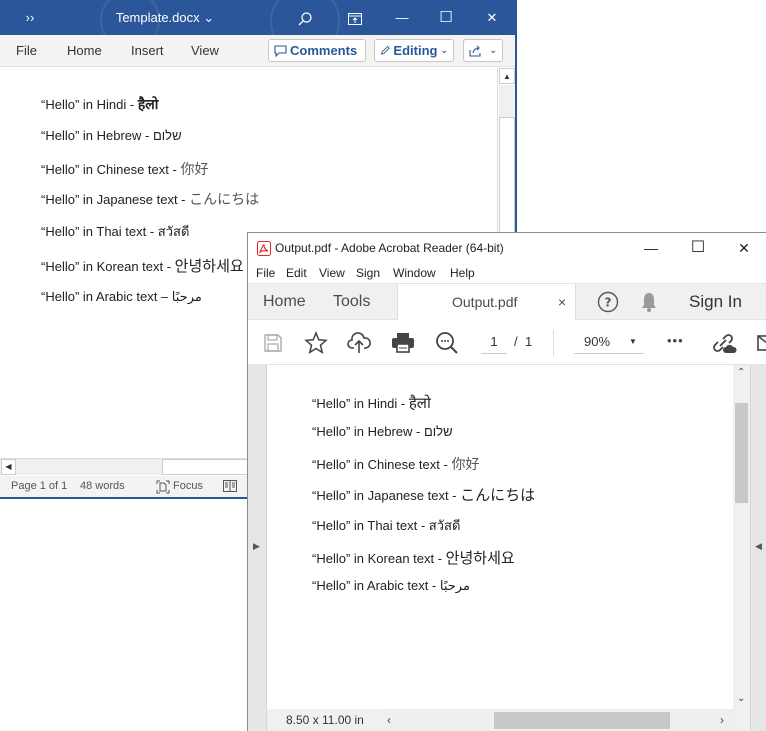 This screenshot has height=731, width=766. What do you see at coordinates (507, 76) in the screenshot?
I see `scroll-up-button: ▲` at bounding box center [507, 76].